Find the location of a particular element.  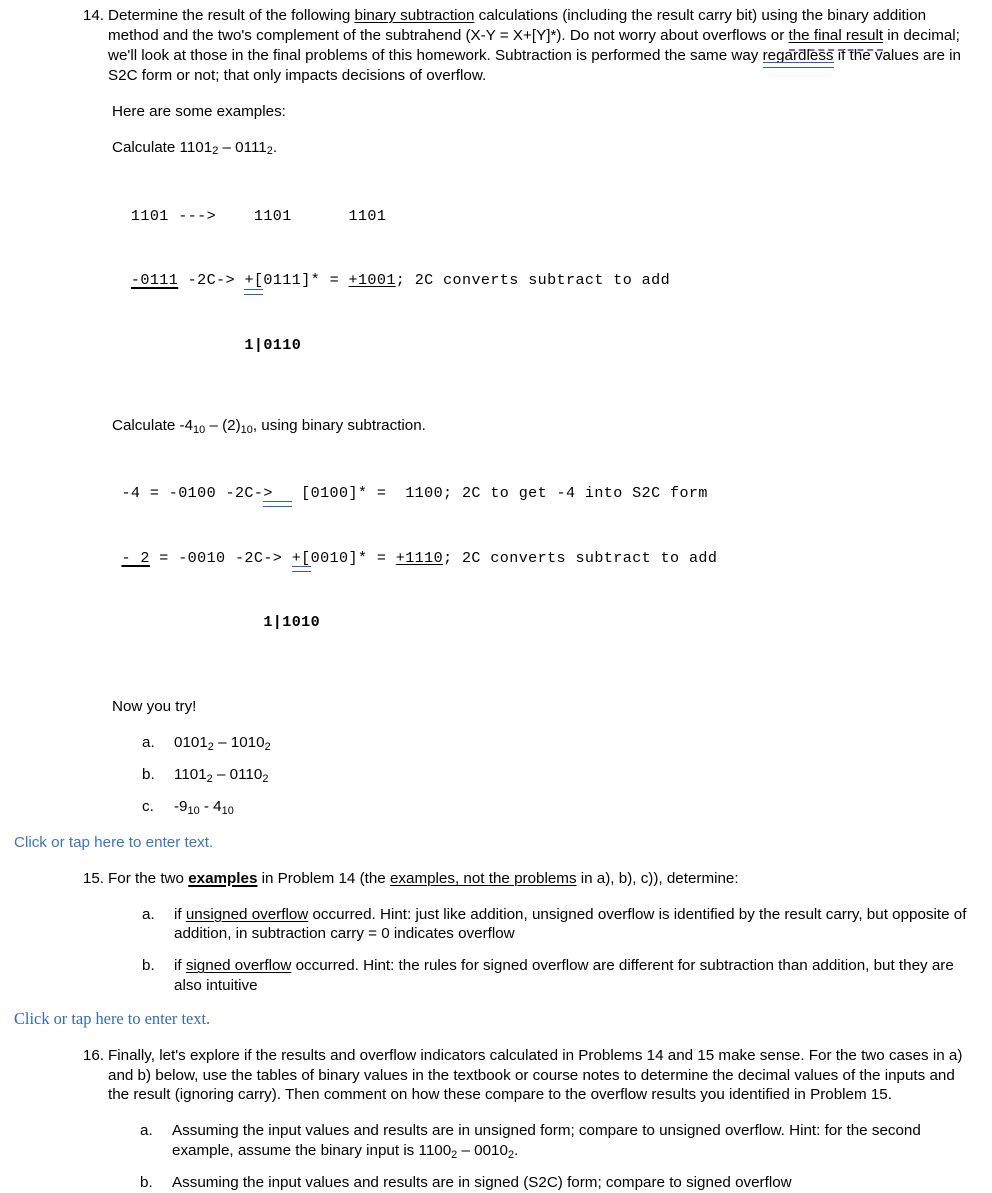

ex2-caption-pre: Calculate -4 is located at coordinates (153, 425).